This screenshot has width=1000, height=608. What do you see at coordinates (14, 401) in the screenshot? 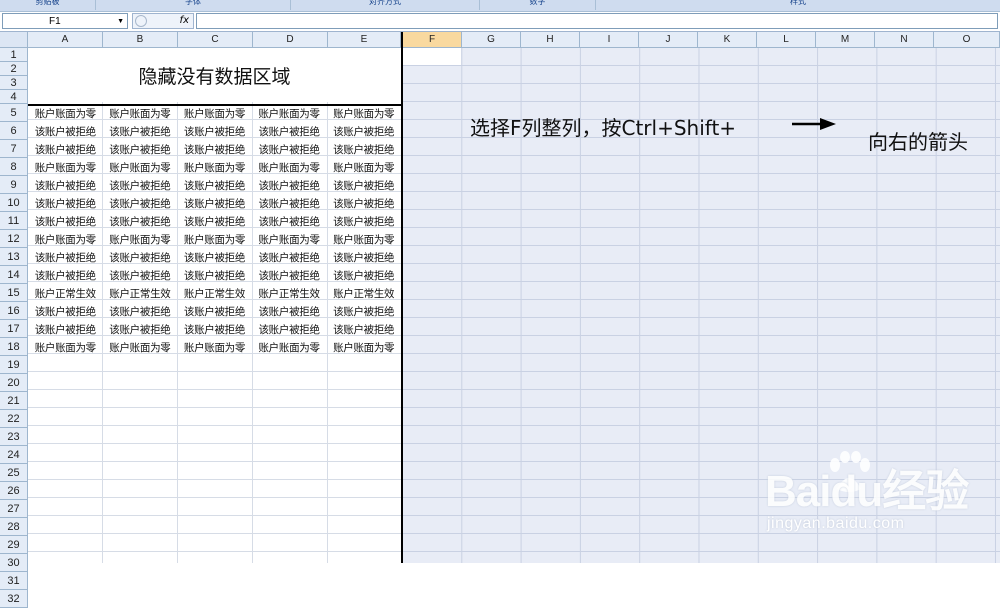
I see `row-header-21: 21` at bounding box center [14, 401].